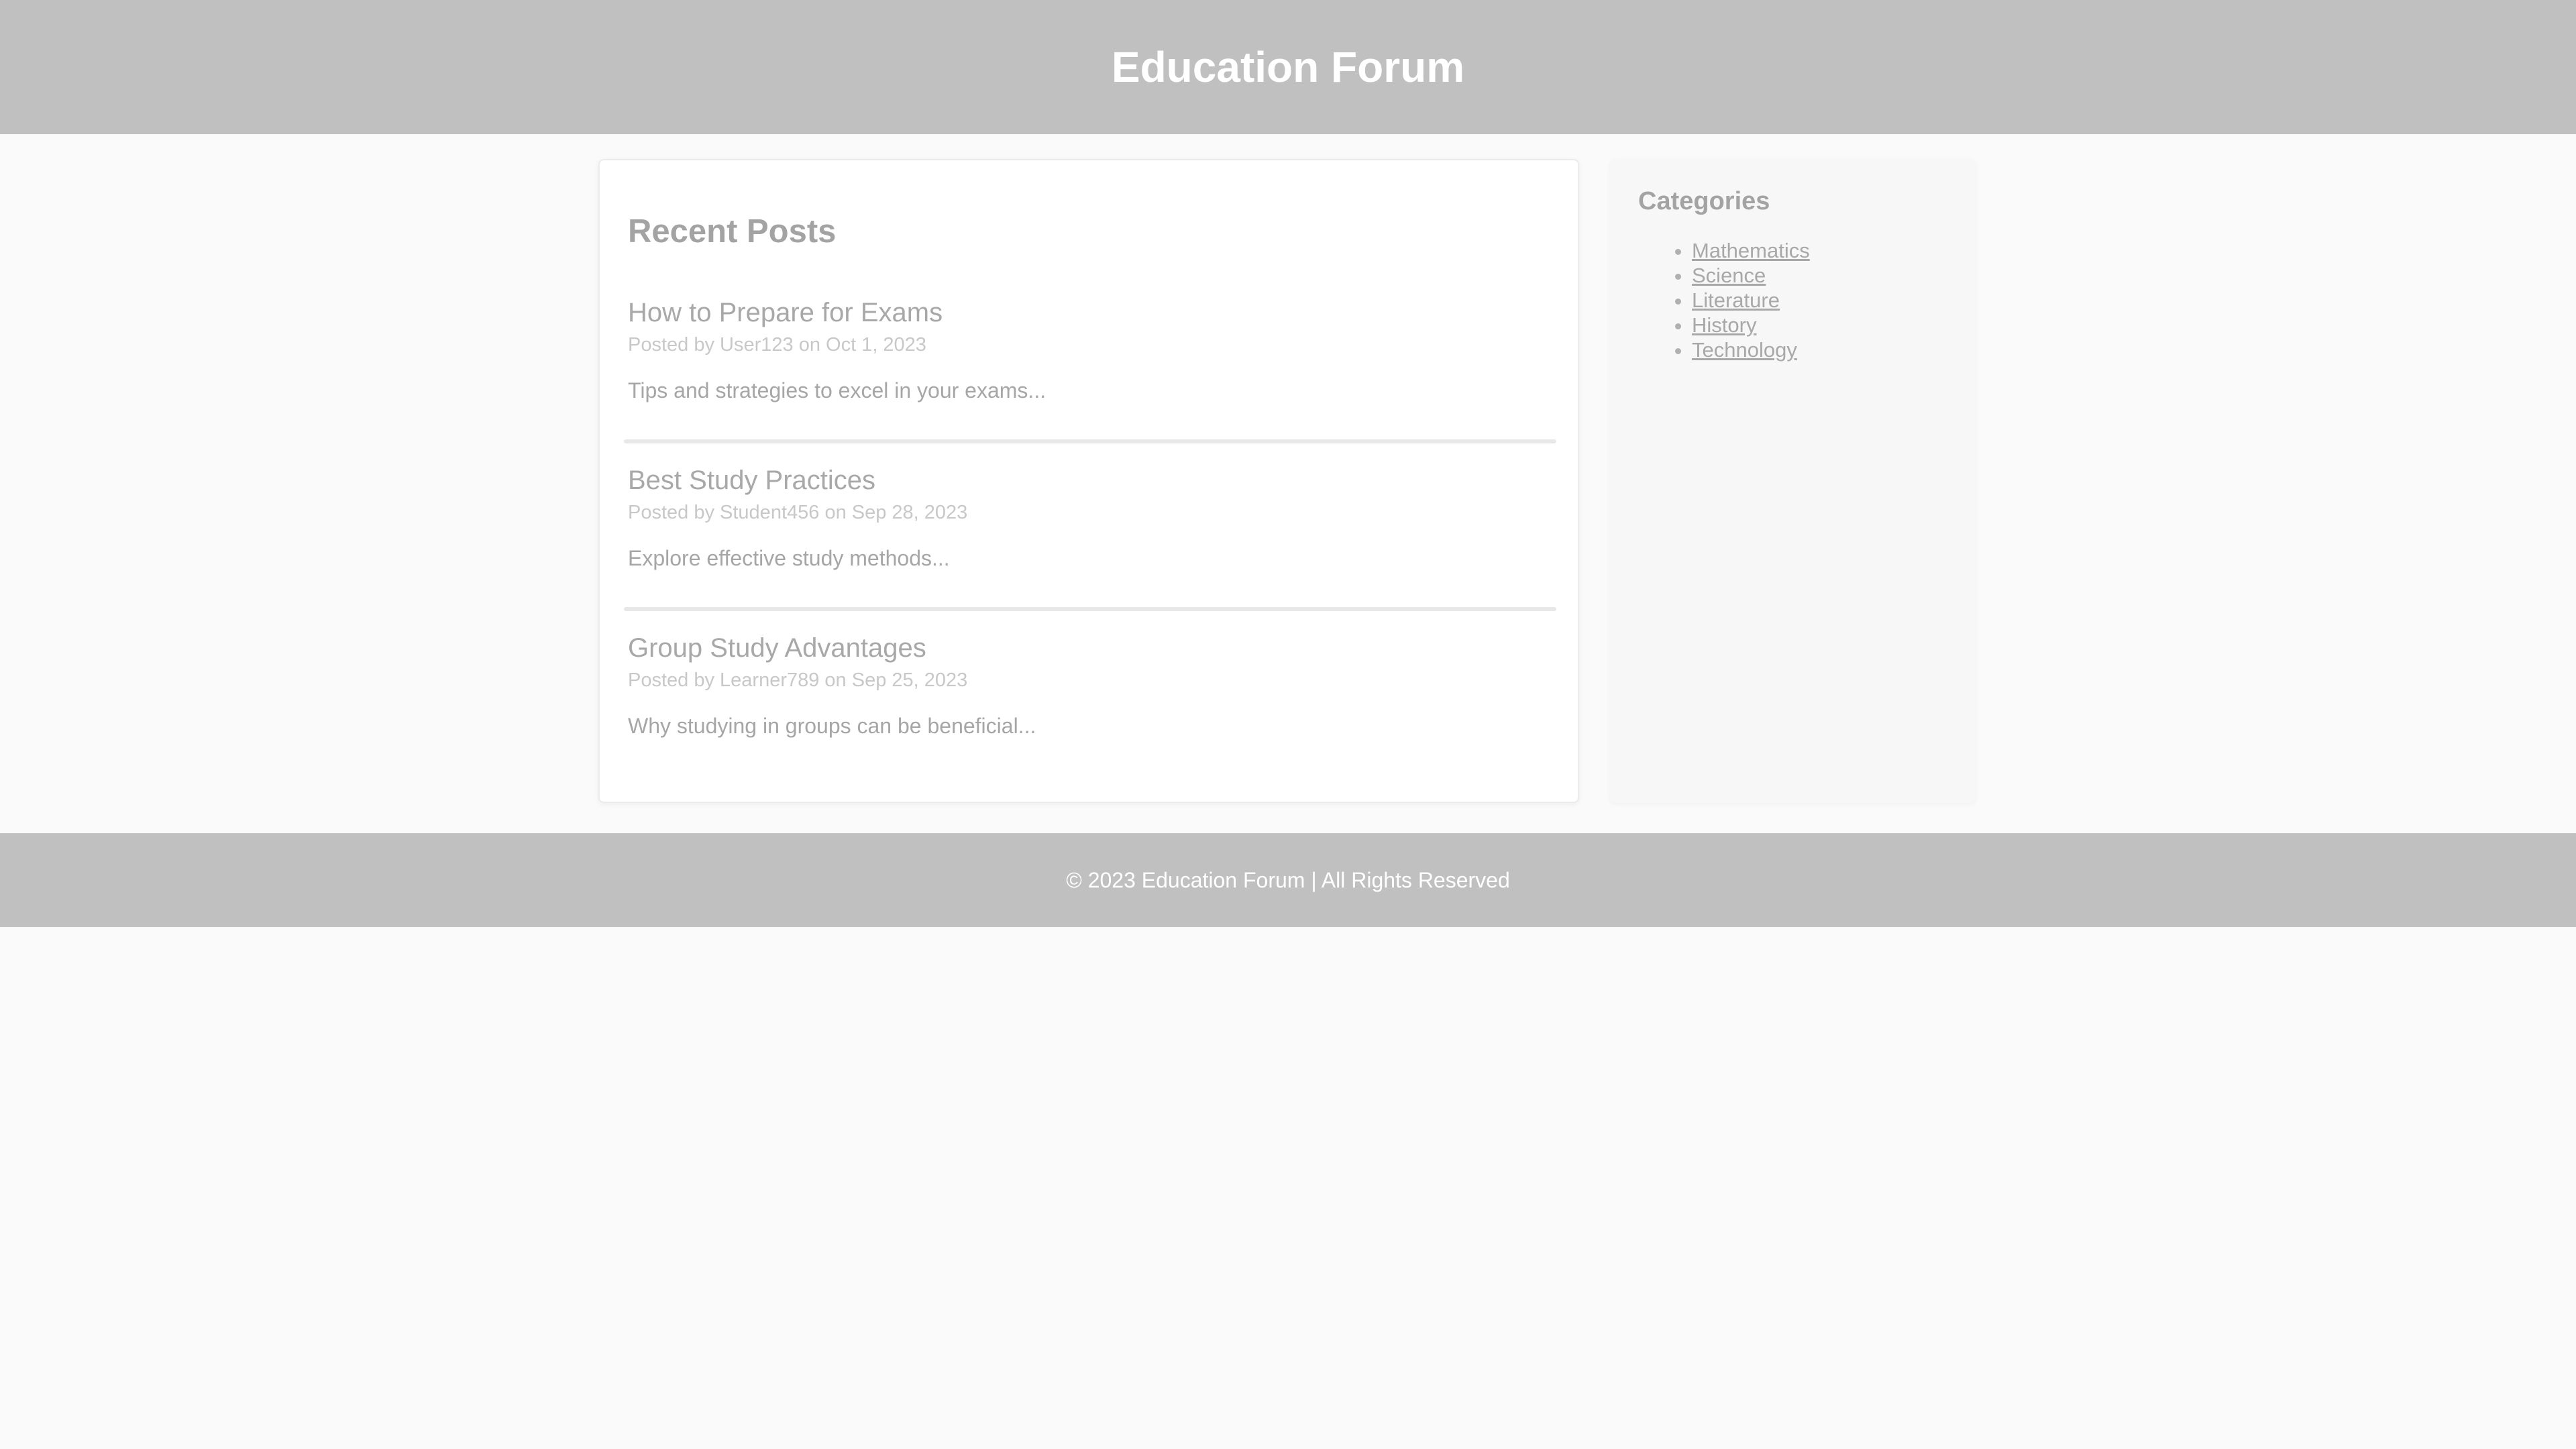  I want to click on post-meta: Posted by Student456 on Sep 28, 2023, so click(798, 512).